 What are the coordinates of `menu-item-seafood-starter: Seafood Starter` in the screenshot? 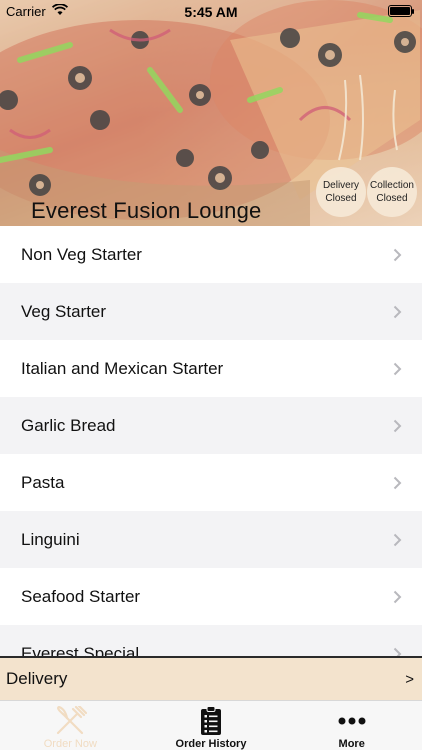 It's located at (211, 596).